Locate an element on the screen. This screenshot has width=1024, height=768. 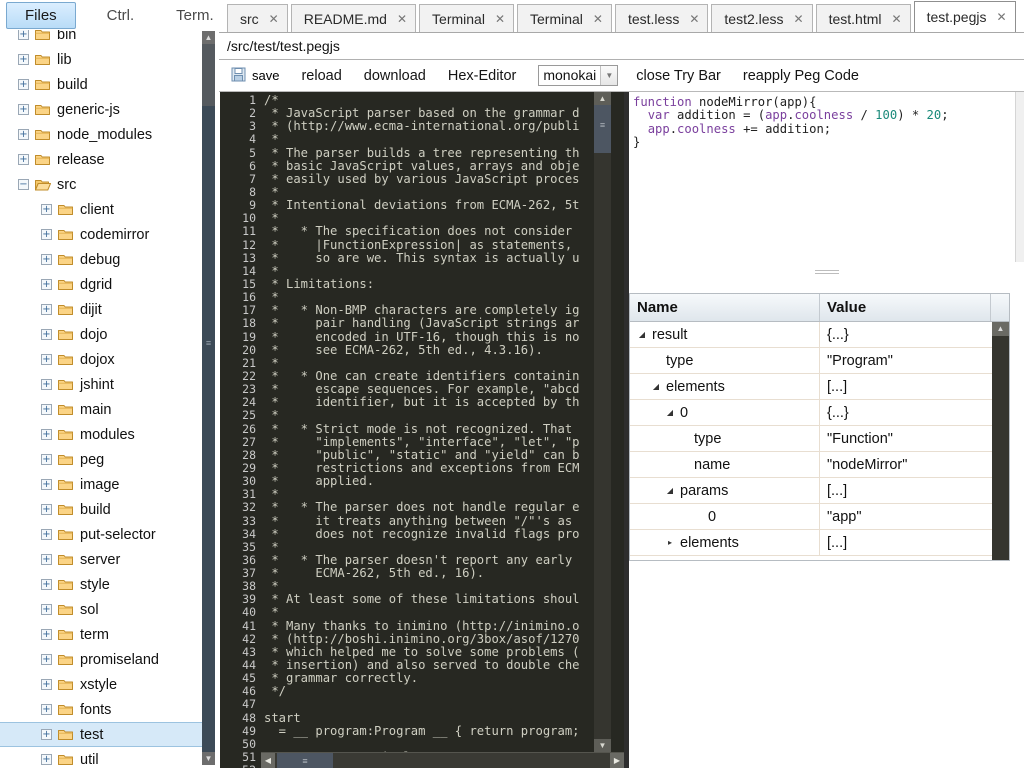
horizontal-splitter is located at coordinates (826, 275).